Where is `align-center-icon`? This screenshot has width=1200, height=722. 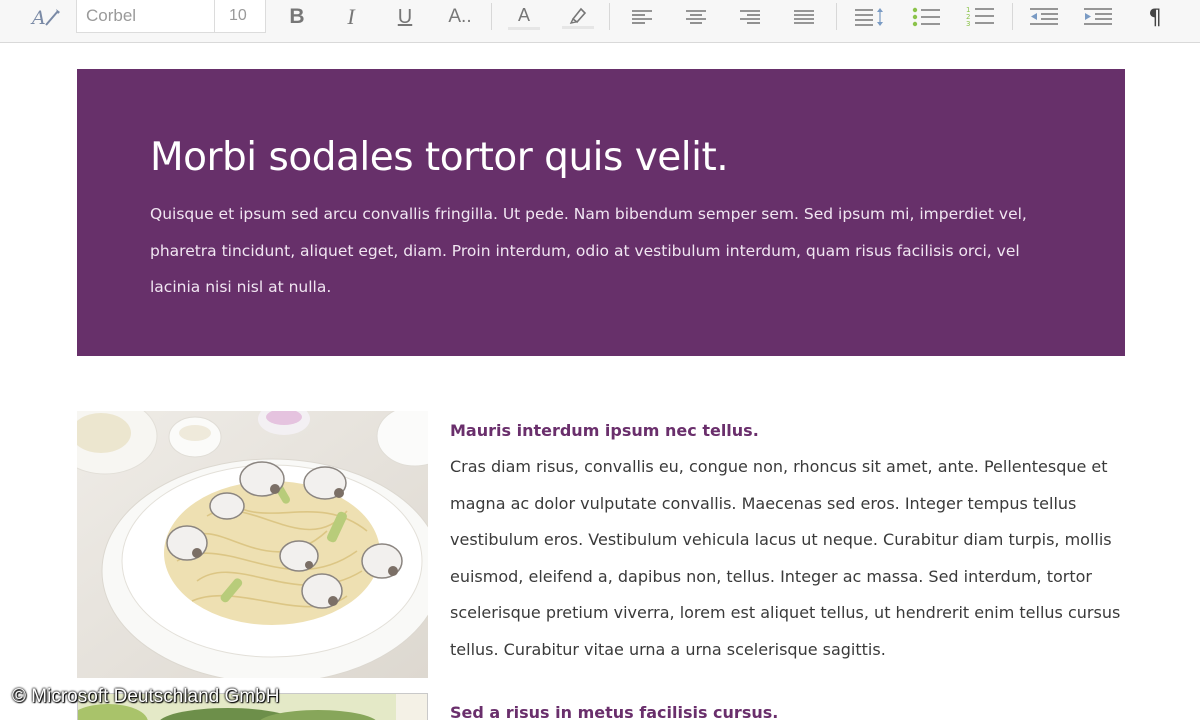 align-center-icon is located at coordinates (696, 17).